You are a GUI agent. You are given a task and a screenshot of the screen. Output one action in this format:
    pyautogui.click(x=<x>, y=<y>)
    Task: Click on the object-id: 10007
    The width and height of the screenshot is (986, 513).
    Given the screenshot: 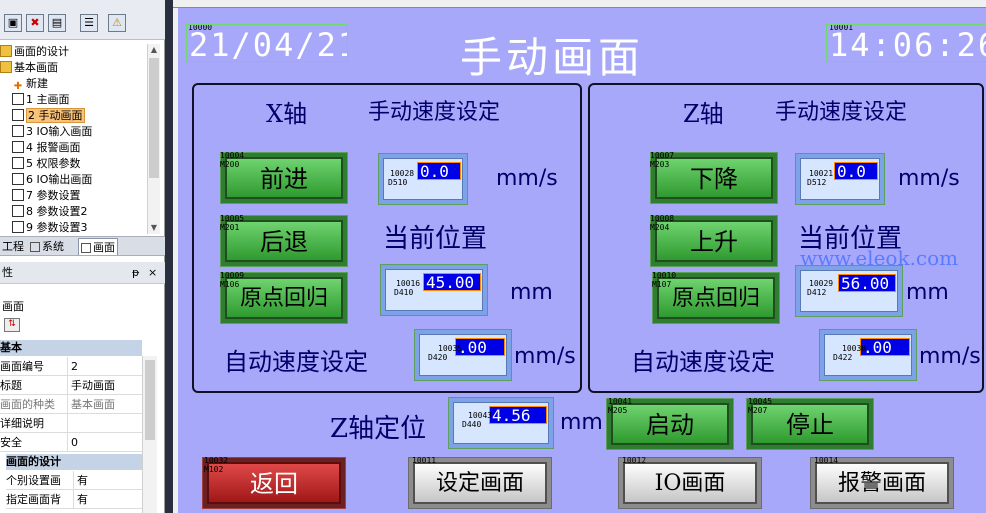 What is the action you would take?
    pyautogui.click(x=662, y=155)
    